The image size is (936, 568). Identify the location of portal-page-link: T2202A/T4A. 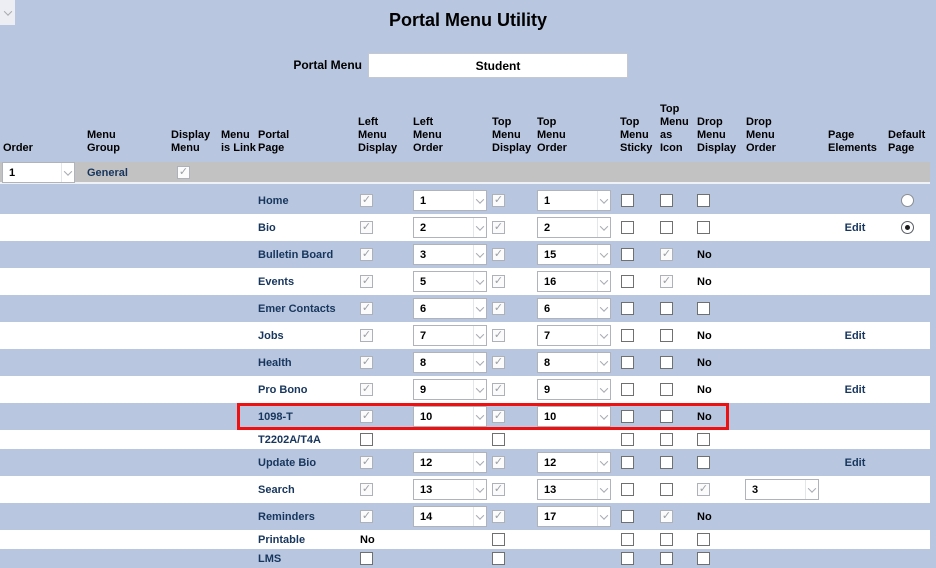
(289, 440).